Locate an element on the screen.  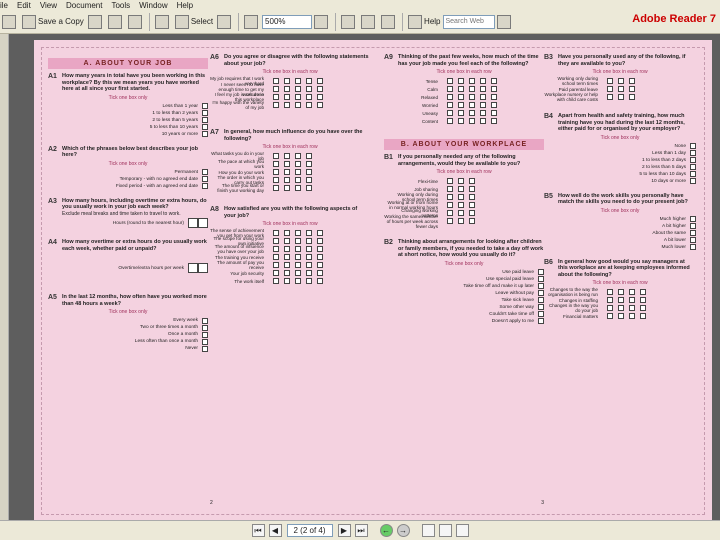
facing-button is located at coordinates (462, 530).